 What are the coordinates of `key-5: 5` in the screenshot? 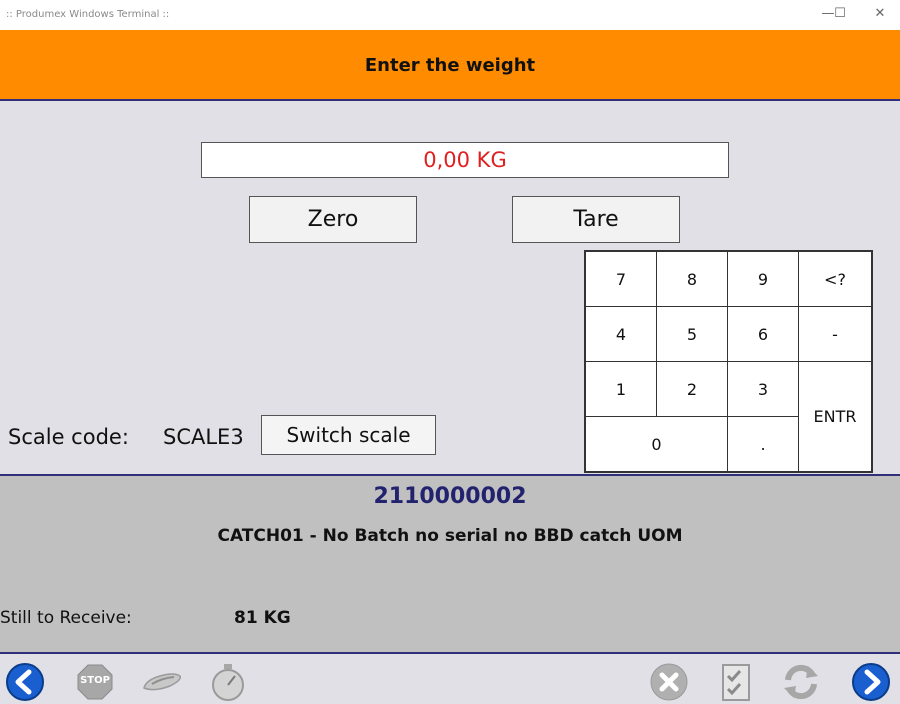 It's located at (692, 334).